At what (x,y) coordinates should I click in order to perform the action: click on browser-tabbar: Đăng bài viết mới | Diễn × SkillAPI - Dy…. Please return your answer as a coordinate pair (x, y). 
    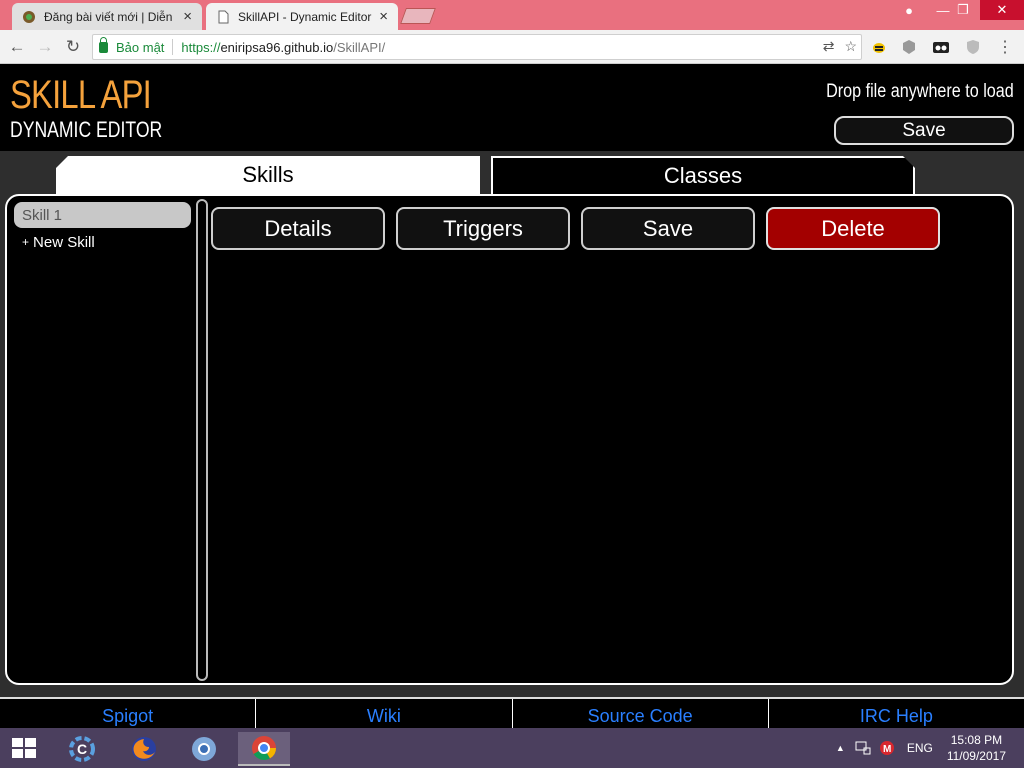
    Looking at the image, I should click on (512, 15).